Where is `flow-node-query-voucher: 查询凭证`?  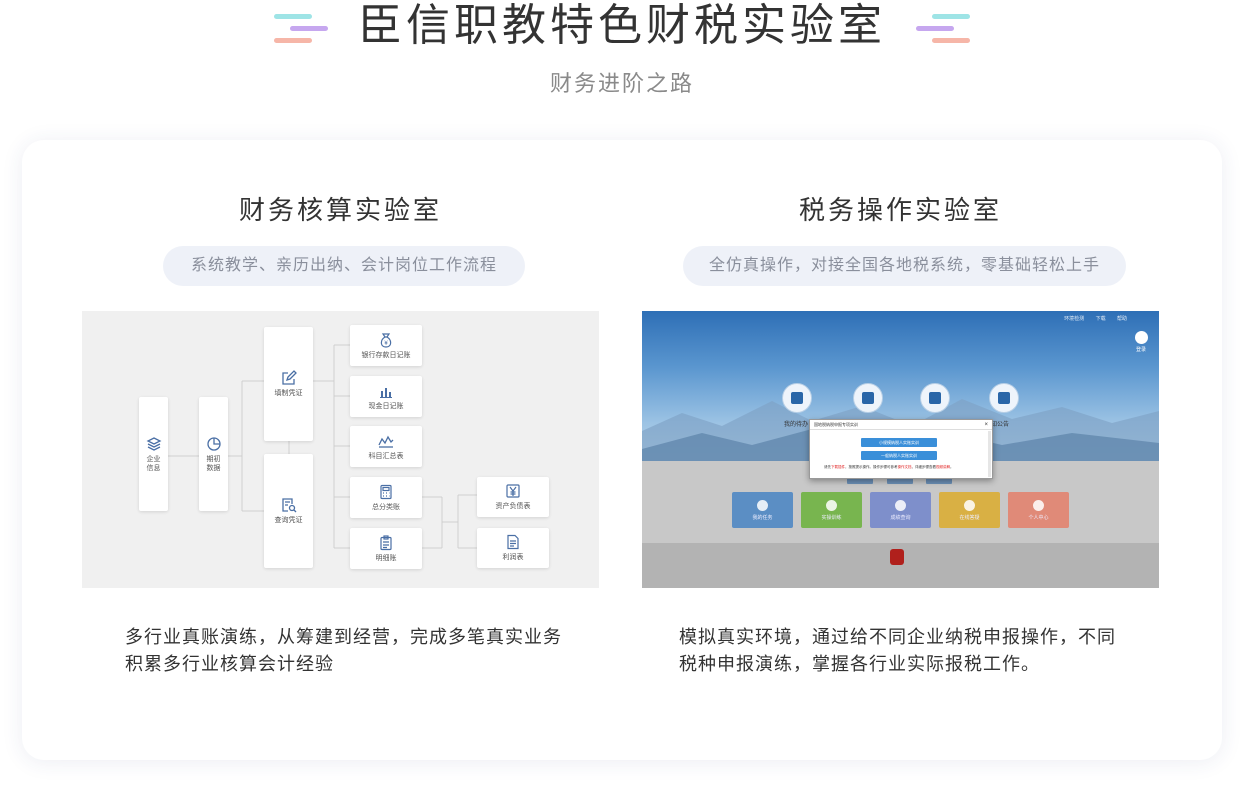 flow-node-query-voucher: 查询凭证 is located at coordinates (288, 511).